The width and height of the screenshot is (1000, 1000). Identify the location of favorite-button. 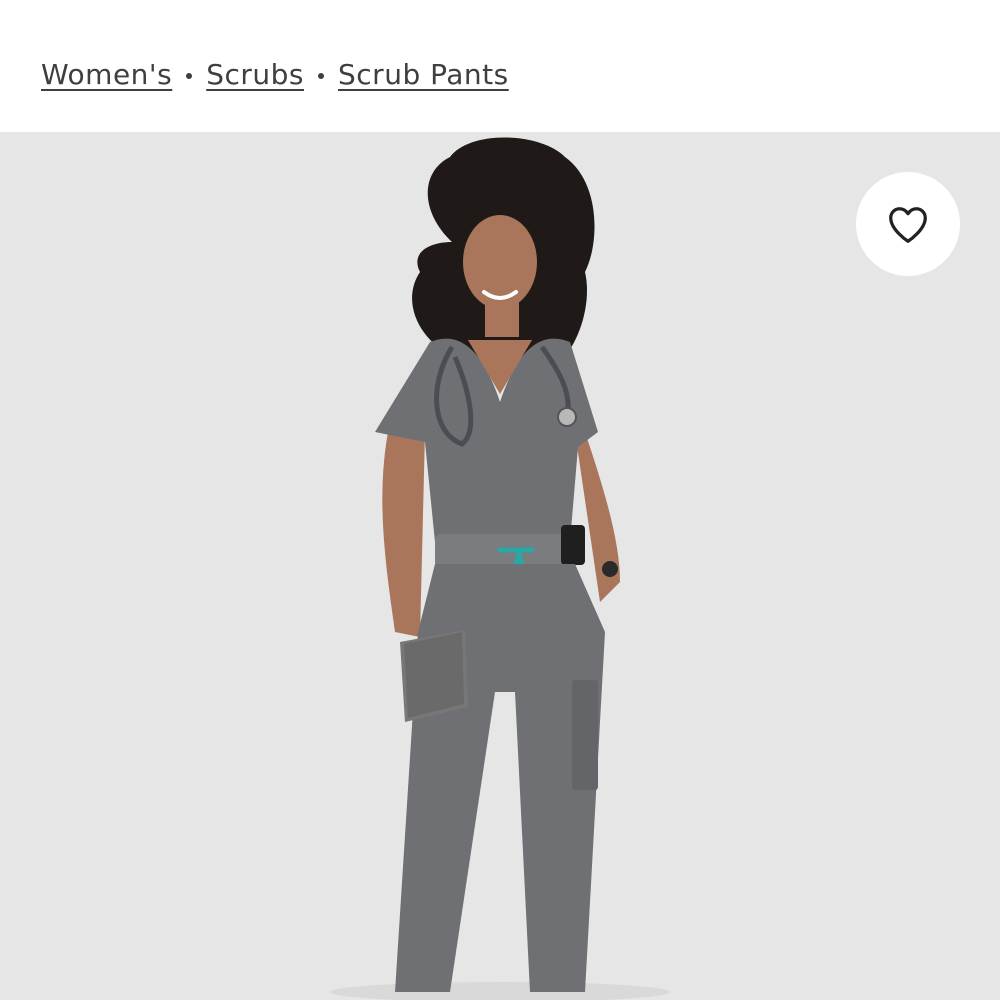
(908, 224).